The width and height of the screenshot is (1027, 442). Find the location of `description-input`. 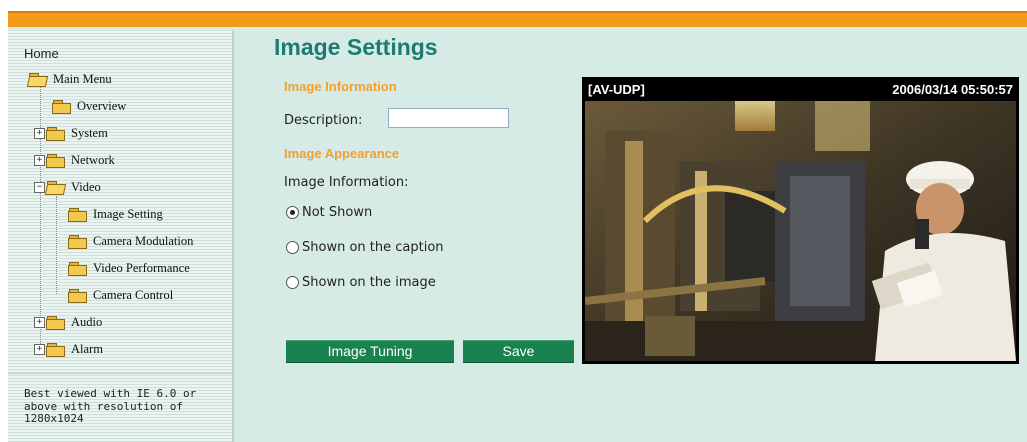

description-input is located at coordinates (448, 118).